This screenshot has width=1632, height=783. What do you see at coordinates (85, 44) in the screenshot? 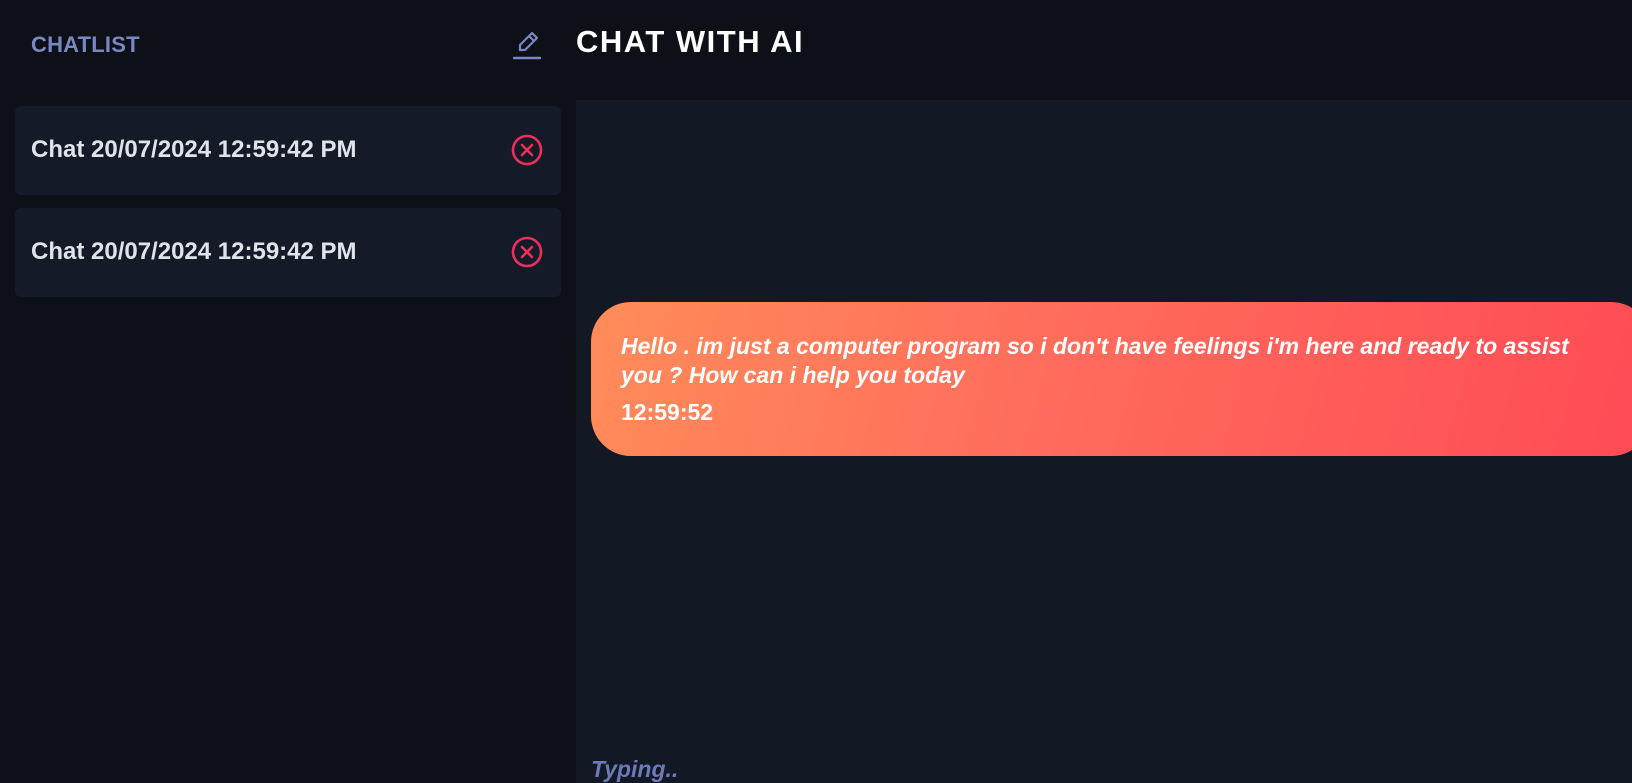
I see `sidebar-title: CHATLIST` at bounding box center [85, 44].